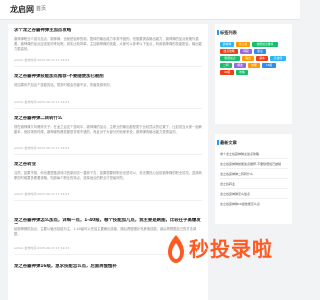 The height and width of the screenshot is (300, 320). I want to click on nav-home-link: 首页, so click(41, 8).